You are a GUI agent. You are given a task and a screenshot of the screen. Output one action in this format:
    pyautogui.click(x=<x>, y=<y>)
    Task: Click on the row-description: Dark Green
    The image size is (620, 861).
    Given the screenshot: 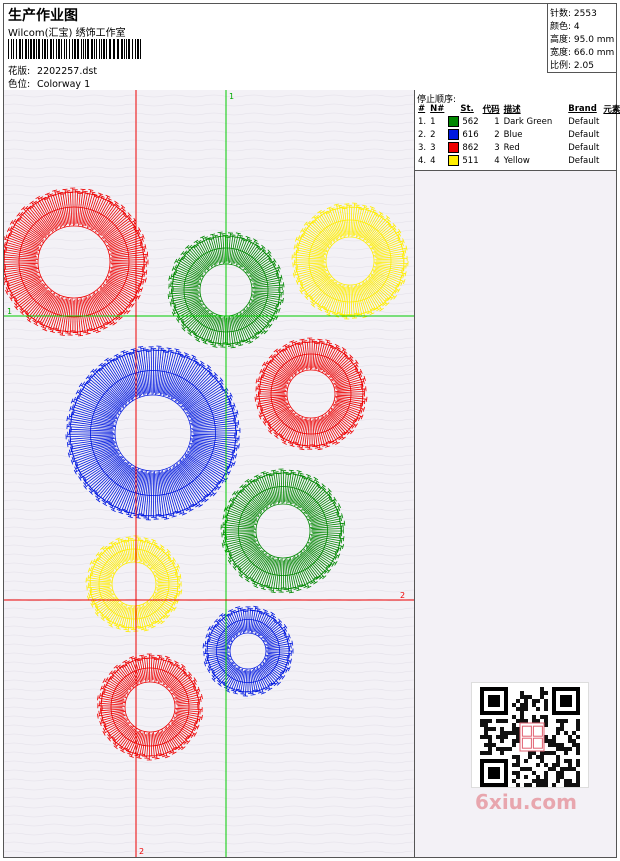 What is the action you would take?
    pyautogui.click(x=528, y=121)
    